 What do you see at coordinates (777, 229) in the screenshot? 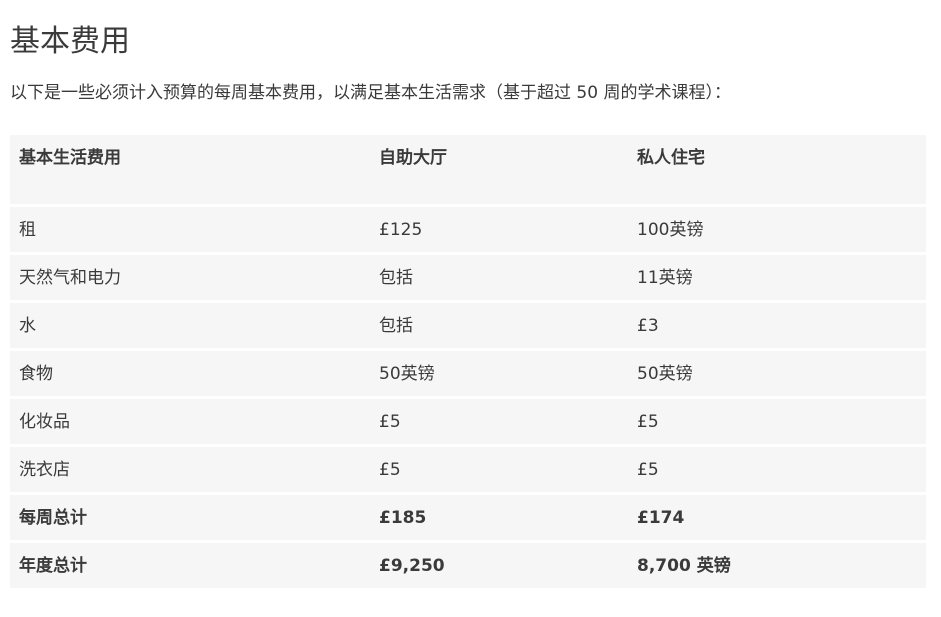
I see `private-housing-cell: 100英镑` at bounding box center [777, 229].